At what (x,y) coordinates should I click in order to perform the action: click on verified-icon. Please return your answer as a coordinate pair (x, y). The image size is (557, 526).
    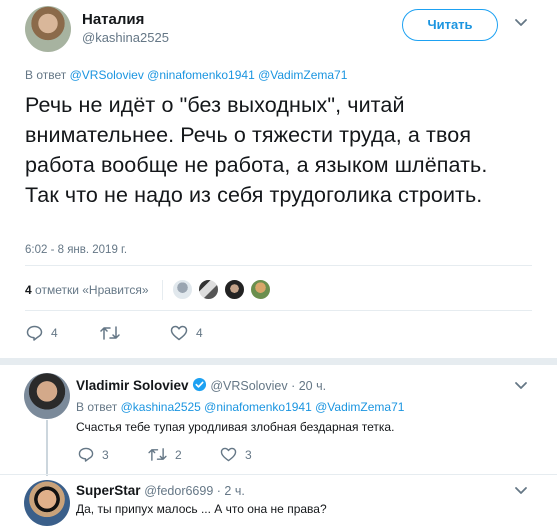
    Looking at the image, I should click on (199, 386).